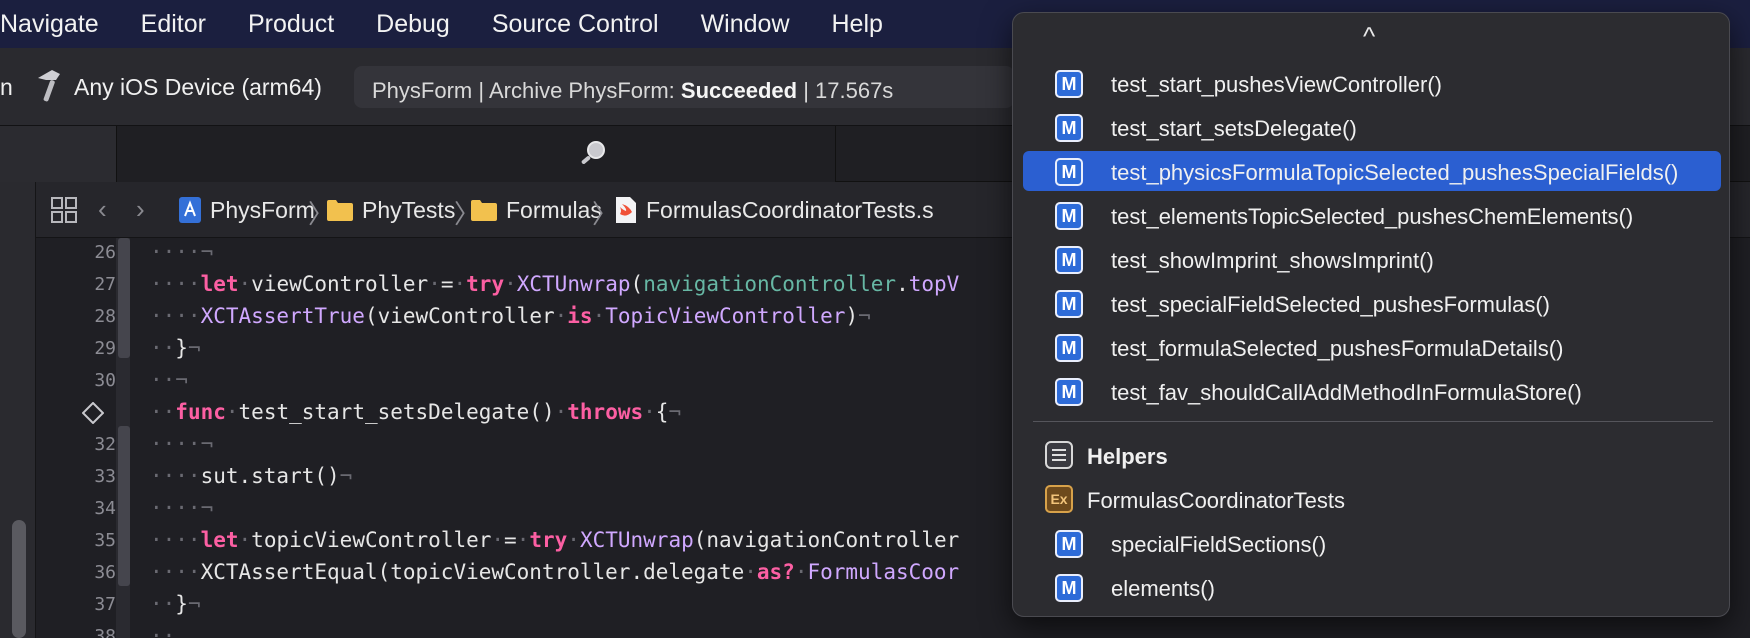 Image resolution: width=1750 pixels, height=638 pixels. I want to click on breadcrumb-project: PhysForm, so click(262, 210).